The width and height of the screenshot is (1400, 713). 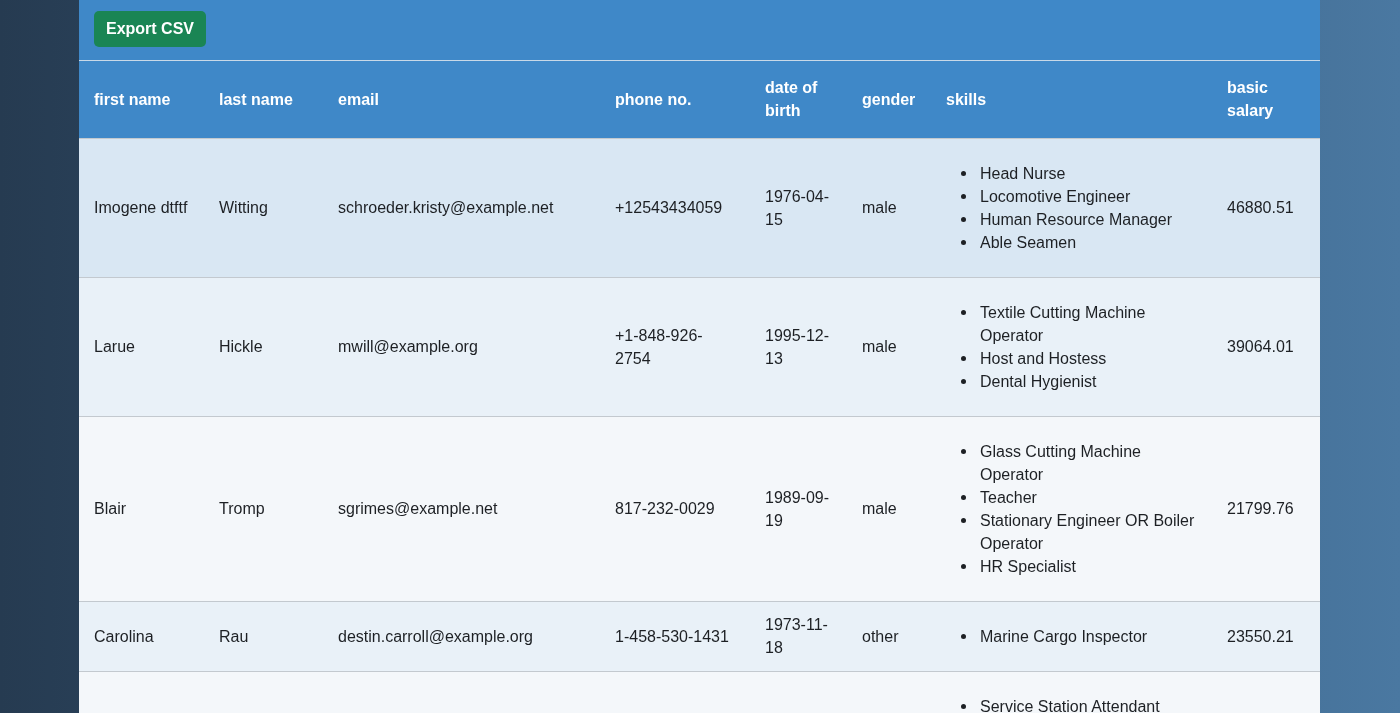 What do you see at coordinates (141, 346) in the screenshot?
I see `table-cell: Larue` at bounding box center [141, 346].